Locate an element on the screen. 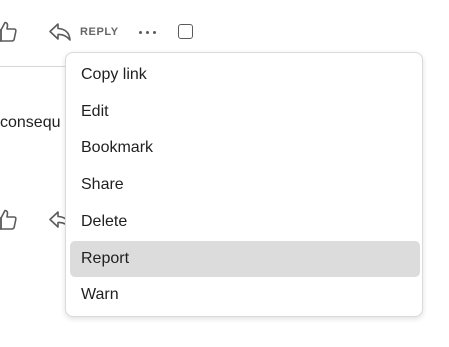  comment-actions: REPLY is located at coordinates (100, 33).